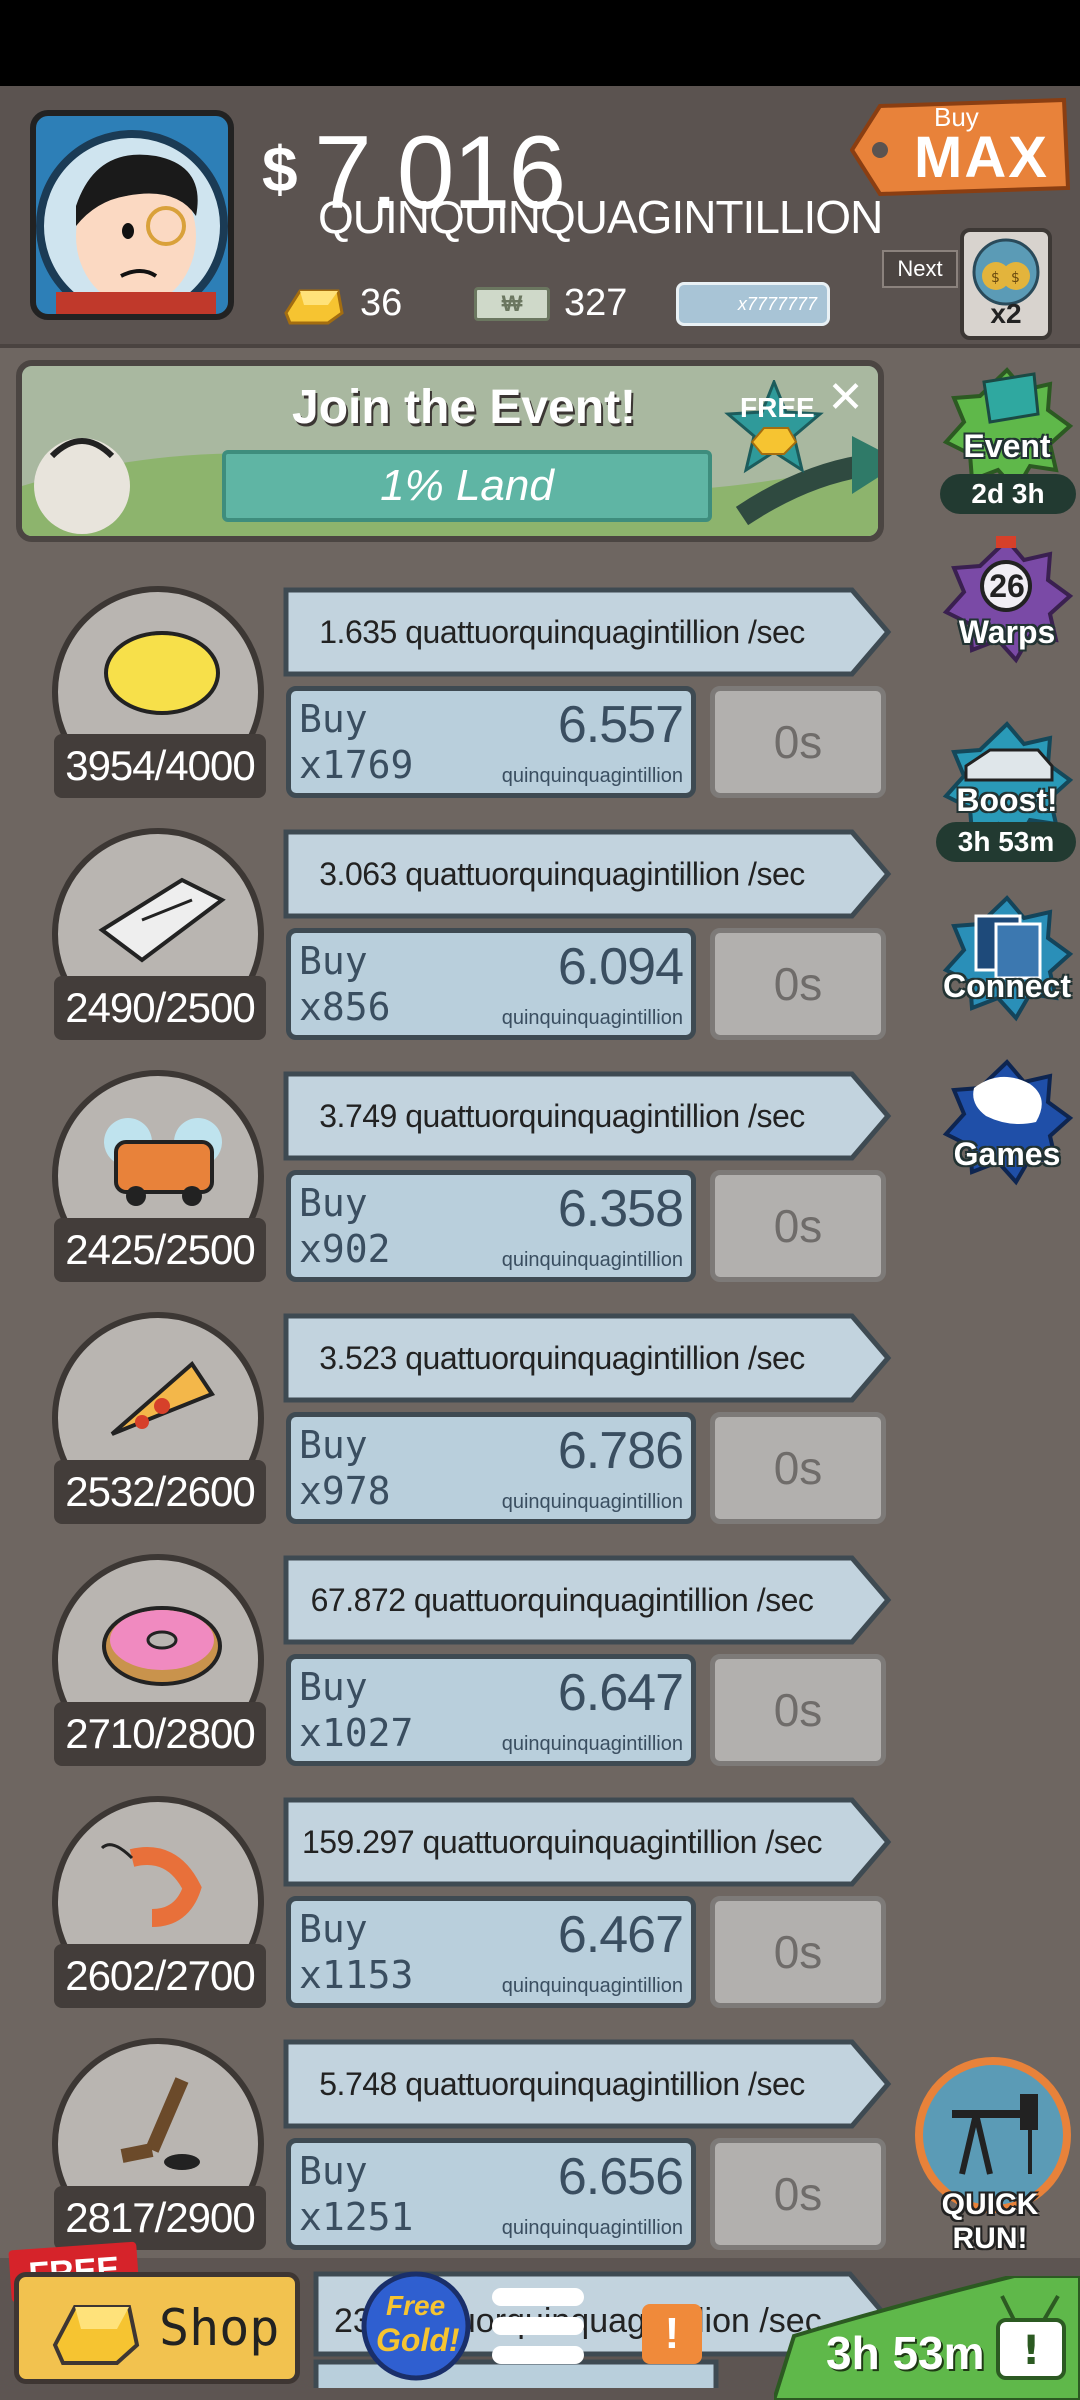 This screenshot has height=2400, width=1080. Describe the element at coordinates (96, 2335) in the screenshot. I see `shop-gold-icon` at that location.